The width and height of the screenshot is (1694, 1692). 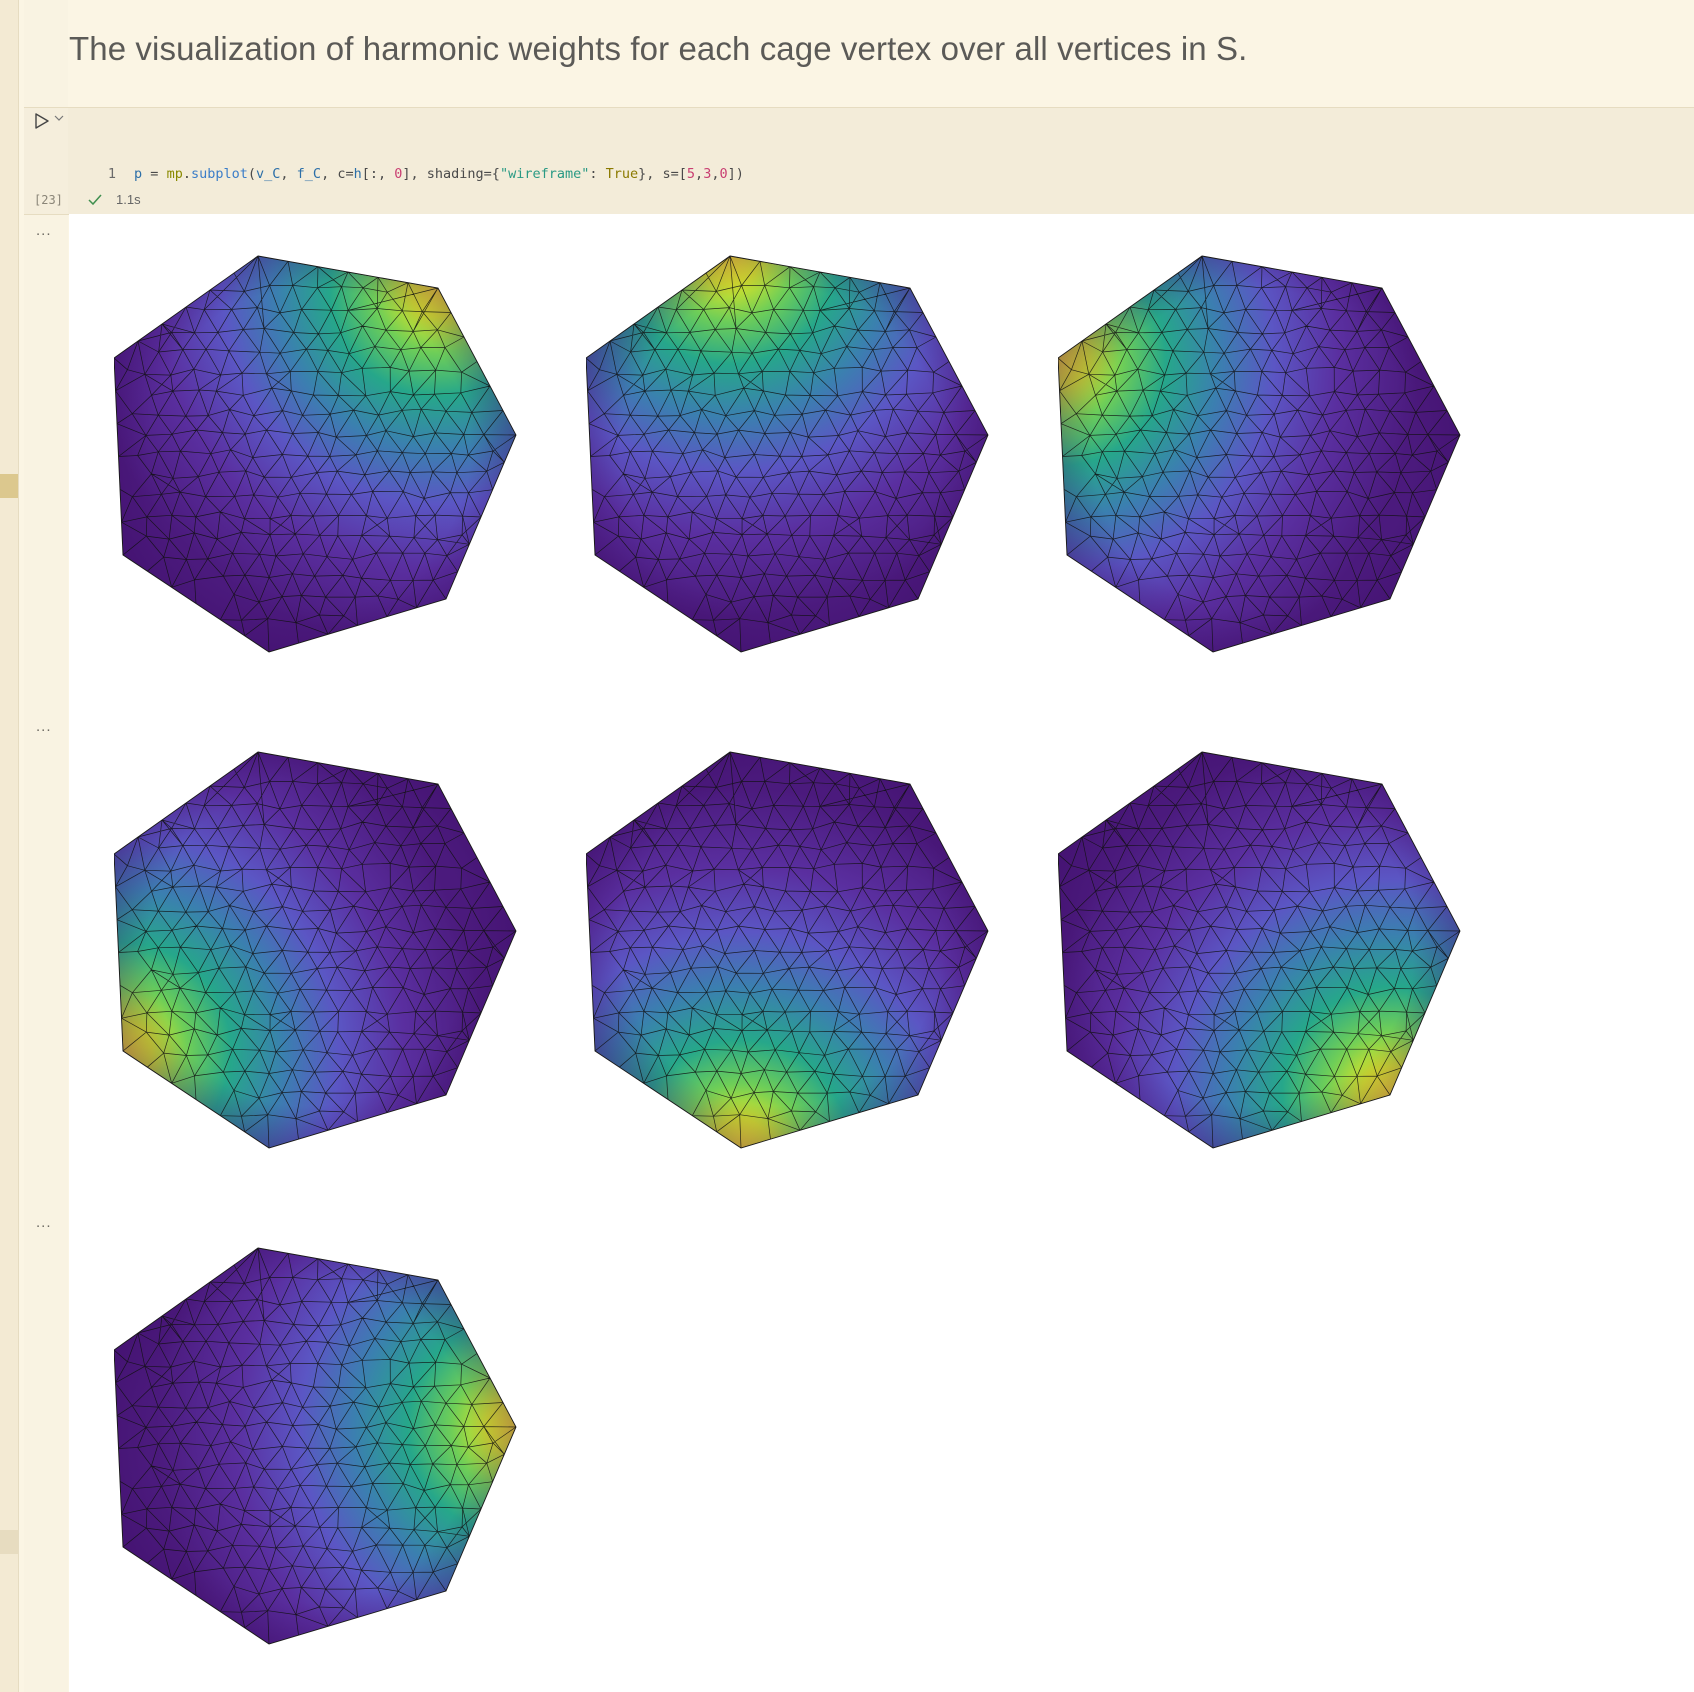 I want to click on check-icon, so click(x=95, y=200).